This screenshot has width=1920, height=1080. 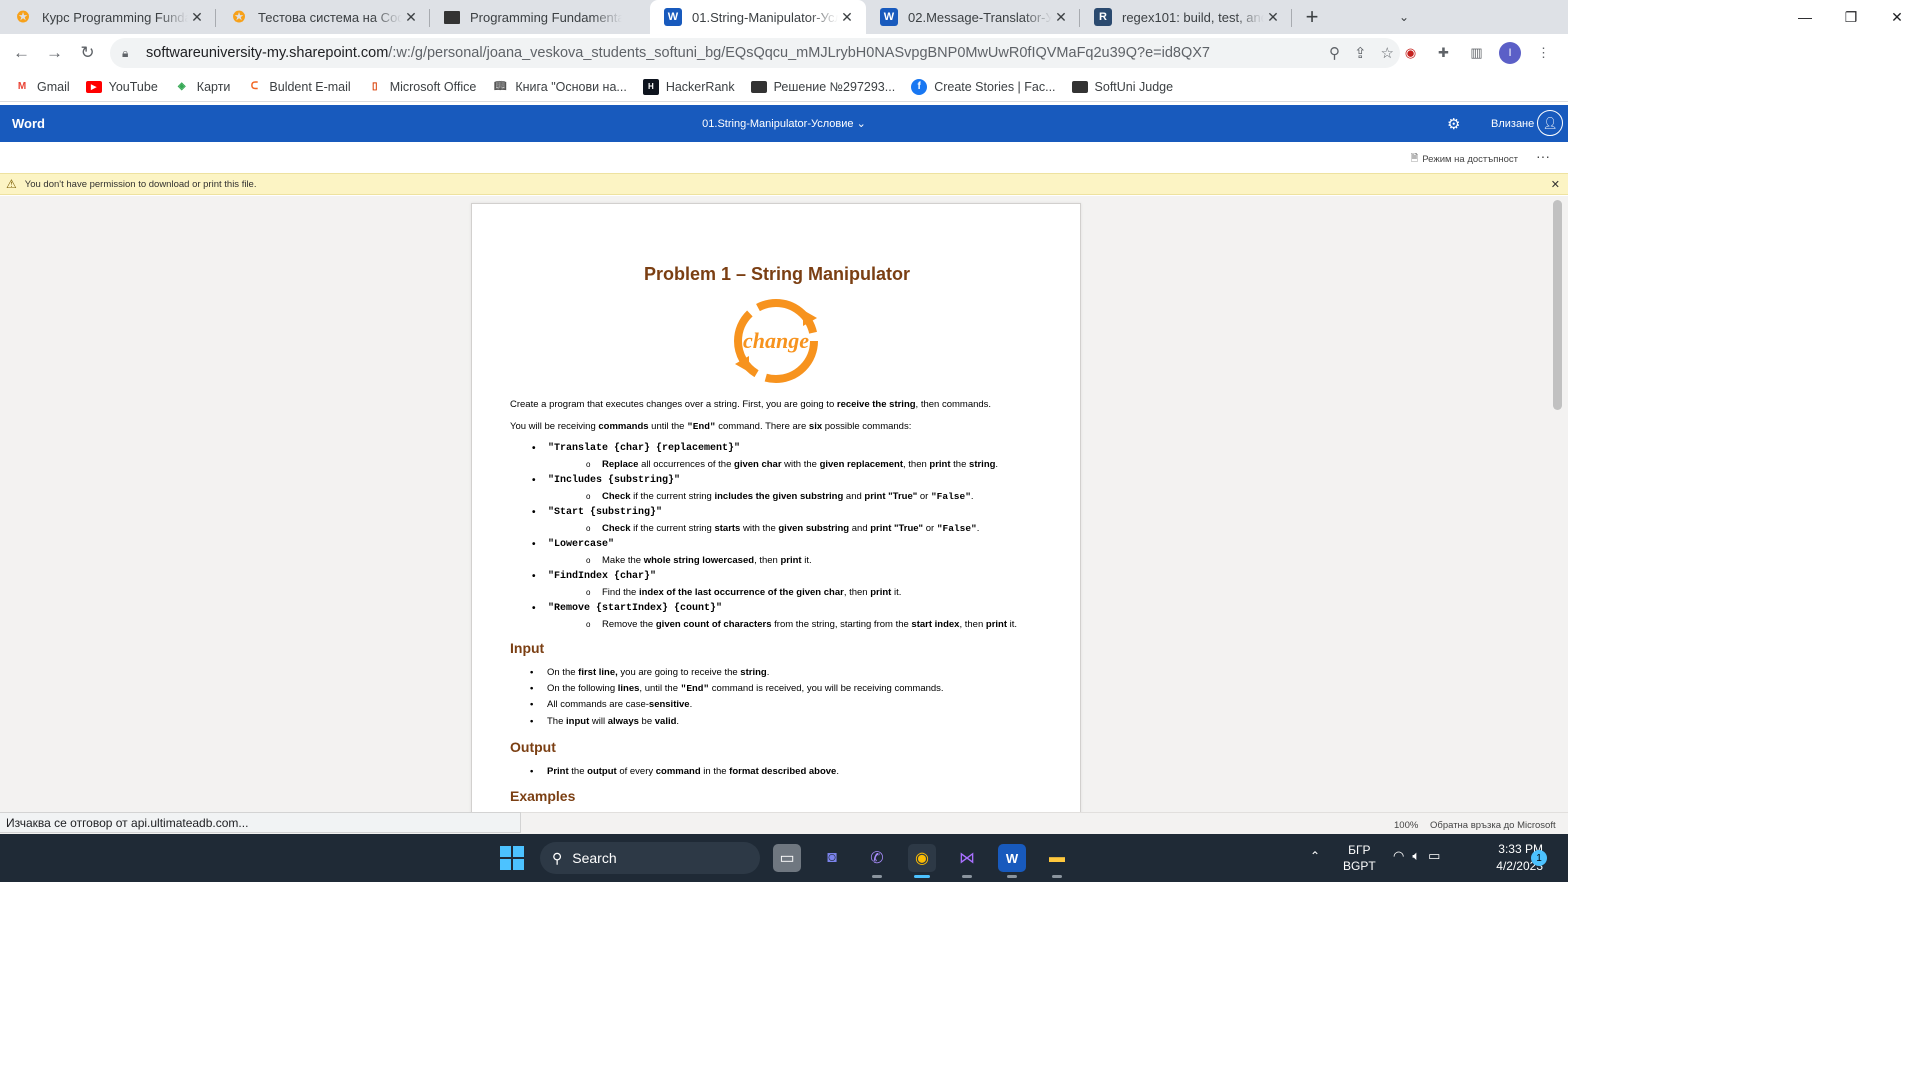 What do you see at coordinates (298, 87) in the screenshot?
I see `bookmark-buldent: ᑕ Buldent E-mail` at bounding box center [298, 87].